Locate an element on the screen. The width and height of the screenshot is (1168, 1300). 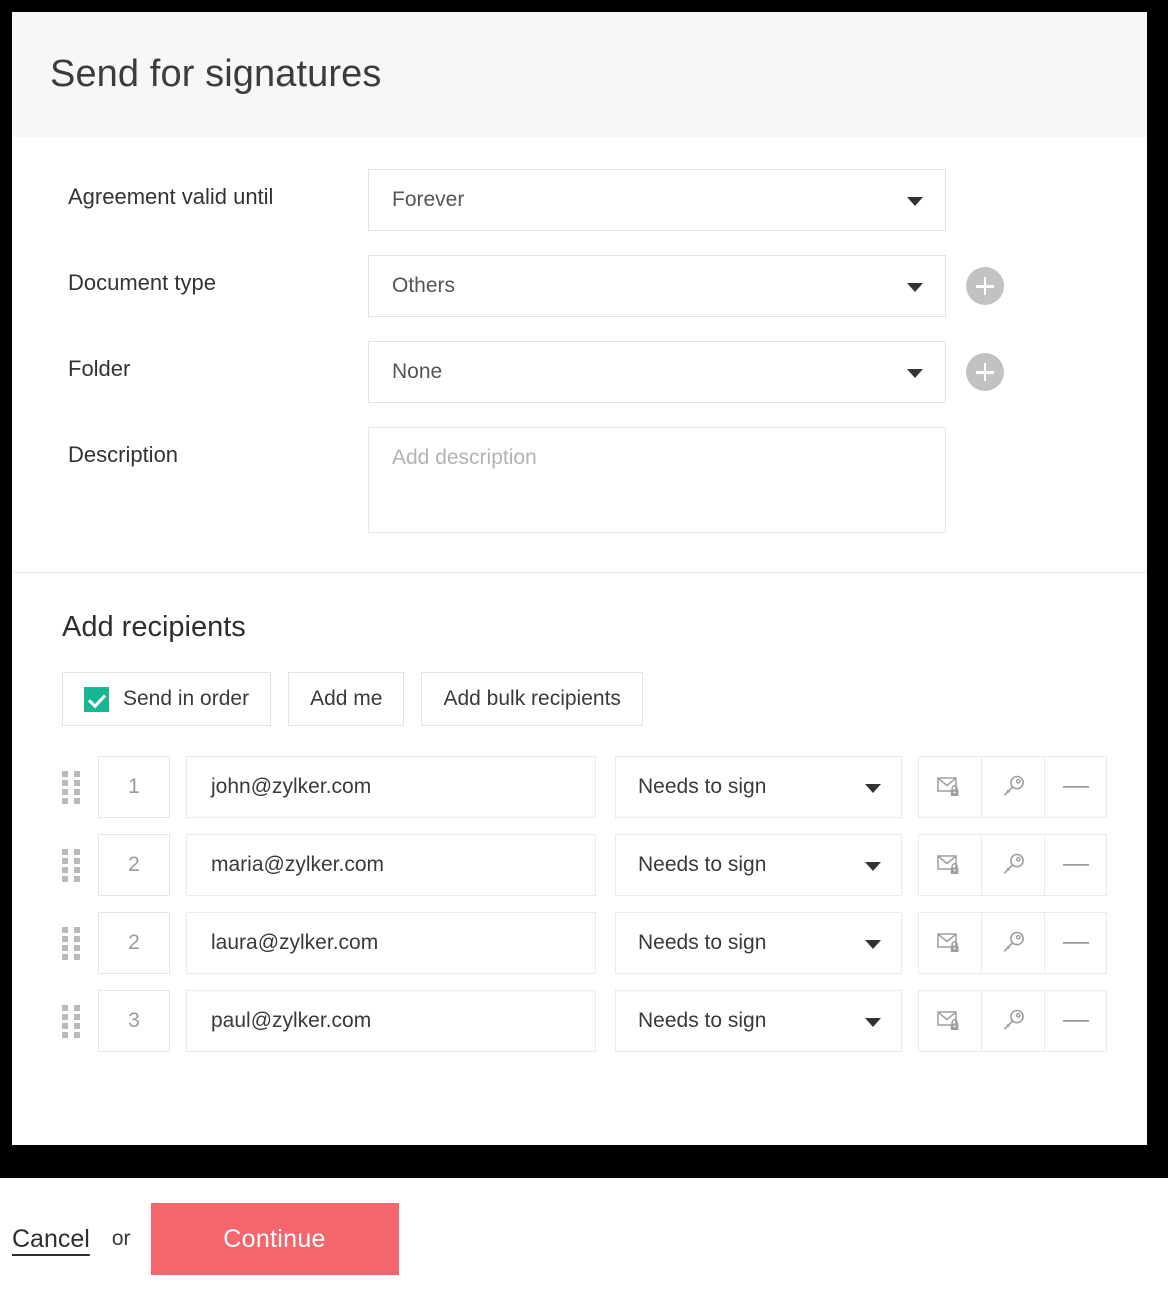
checkbox-checked-icon is located at coordinates (96, 699).